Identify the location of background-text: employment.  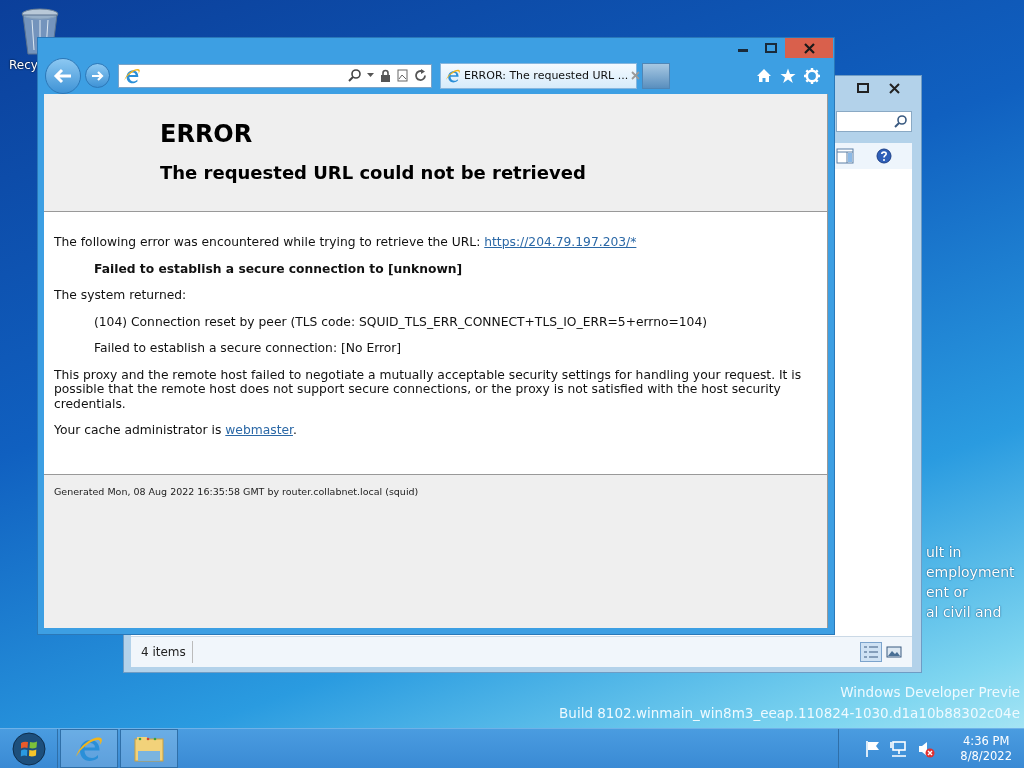
(970, 572).